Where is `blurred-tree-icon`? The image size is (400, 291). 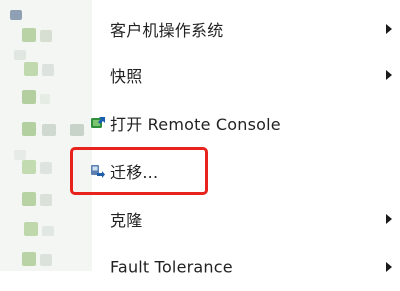 blurred-tree-icon is located at coordinates (16, 15).